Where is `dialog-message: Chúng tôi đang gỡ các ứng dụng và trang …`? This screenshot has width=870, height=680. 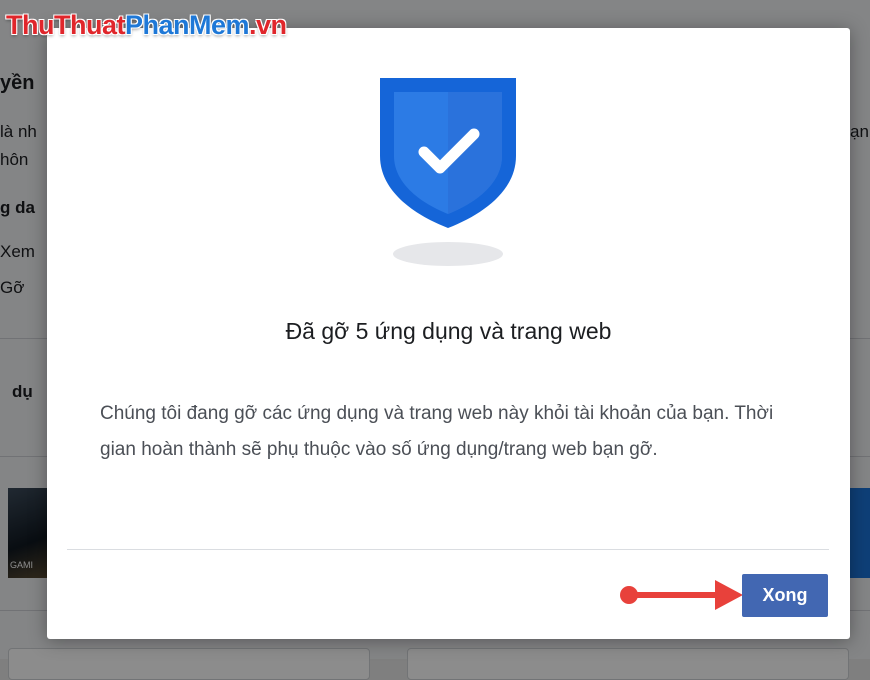
dialog-message: Chúng tôi đang gỡ các ứng dụng và trang … is located at coordinates (437, 431).